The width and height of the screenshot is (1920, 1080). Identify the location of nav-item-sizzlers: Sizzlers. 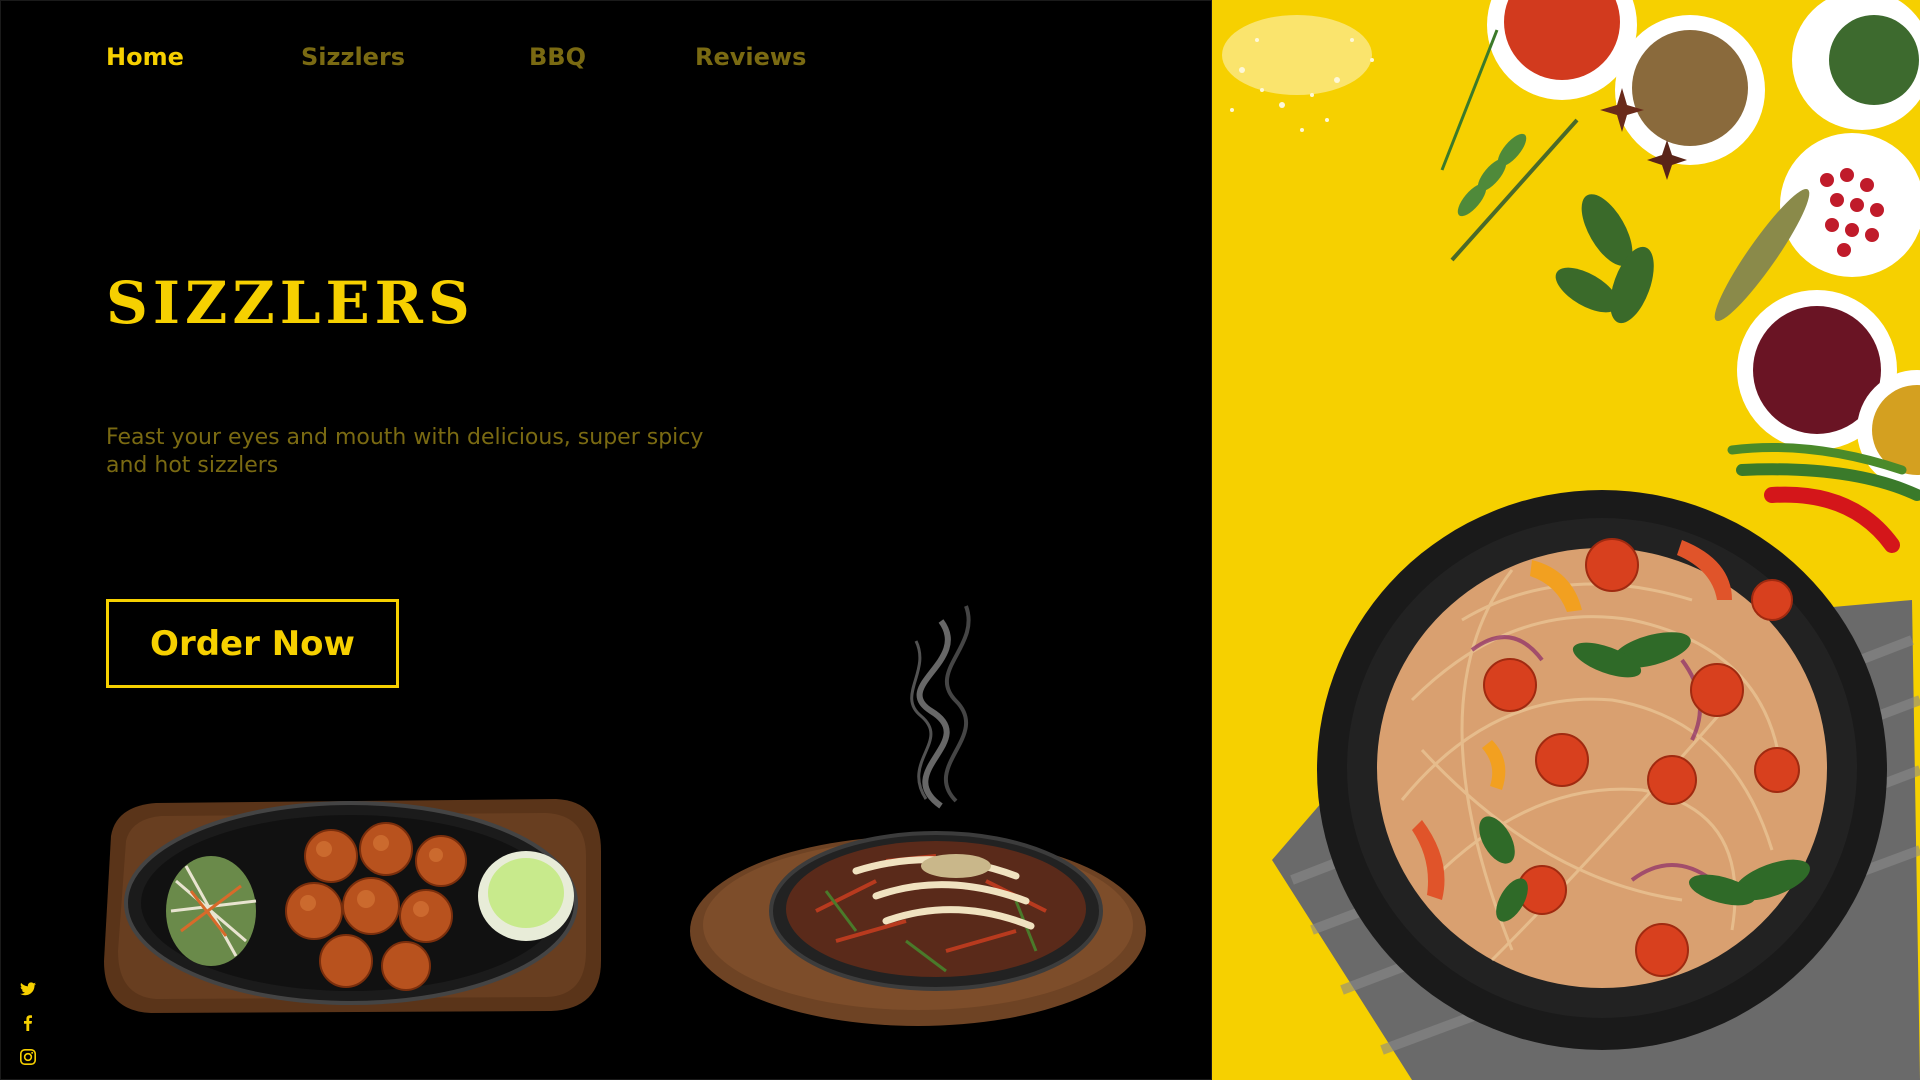
(353, 57).